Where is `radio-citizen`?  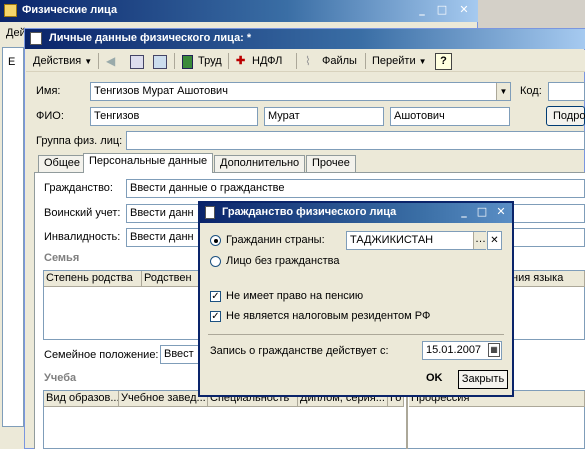
radio-citizen is located at coordinates (215, 240).